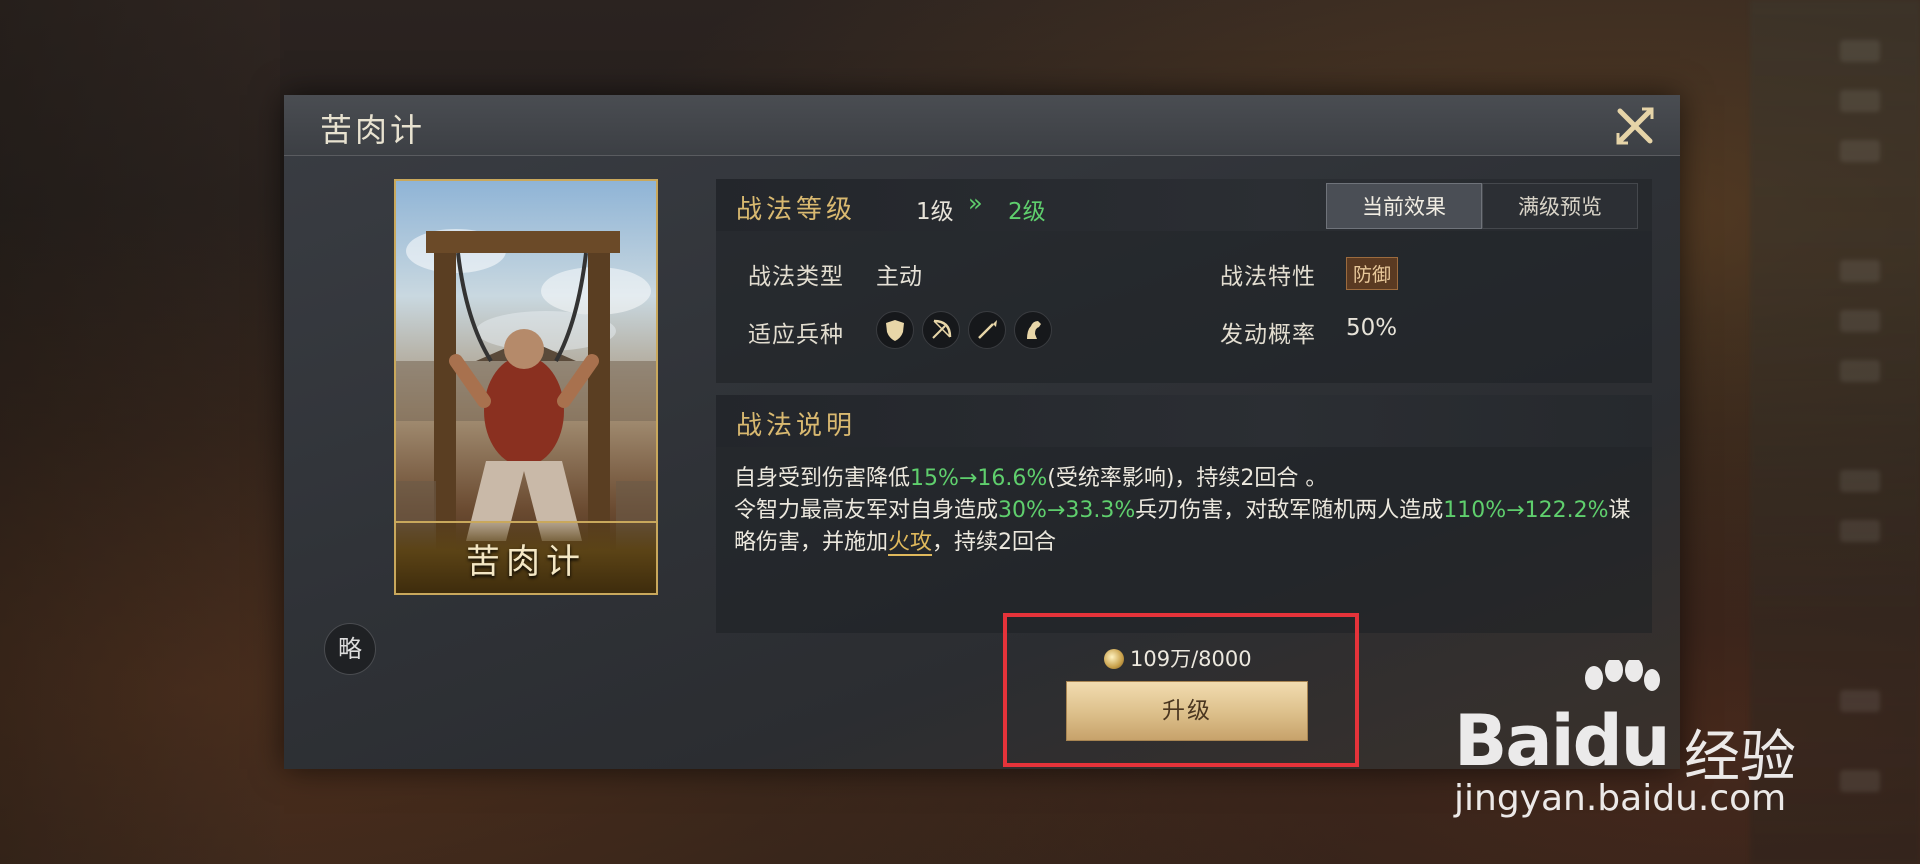 The height and width of the screenshot is (864, 1920). Describe the element at coordinates (350, 649) in the screenshot. I see `strategy-badge: 略` at that location.